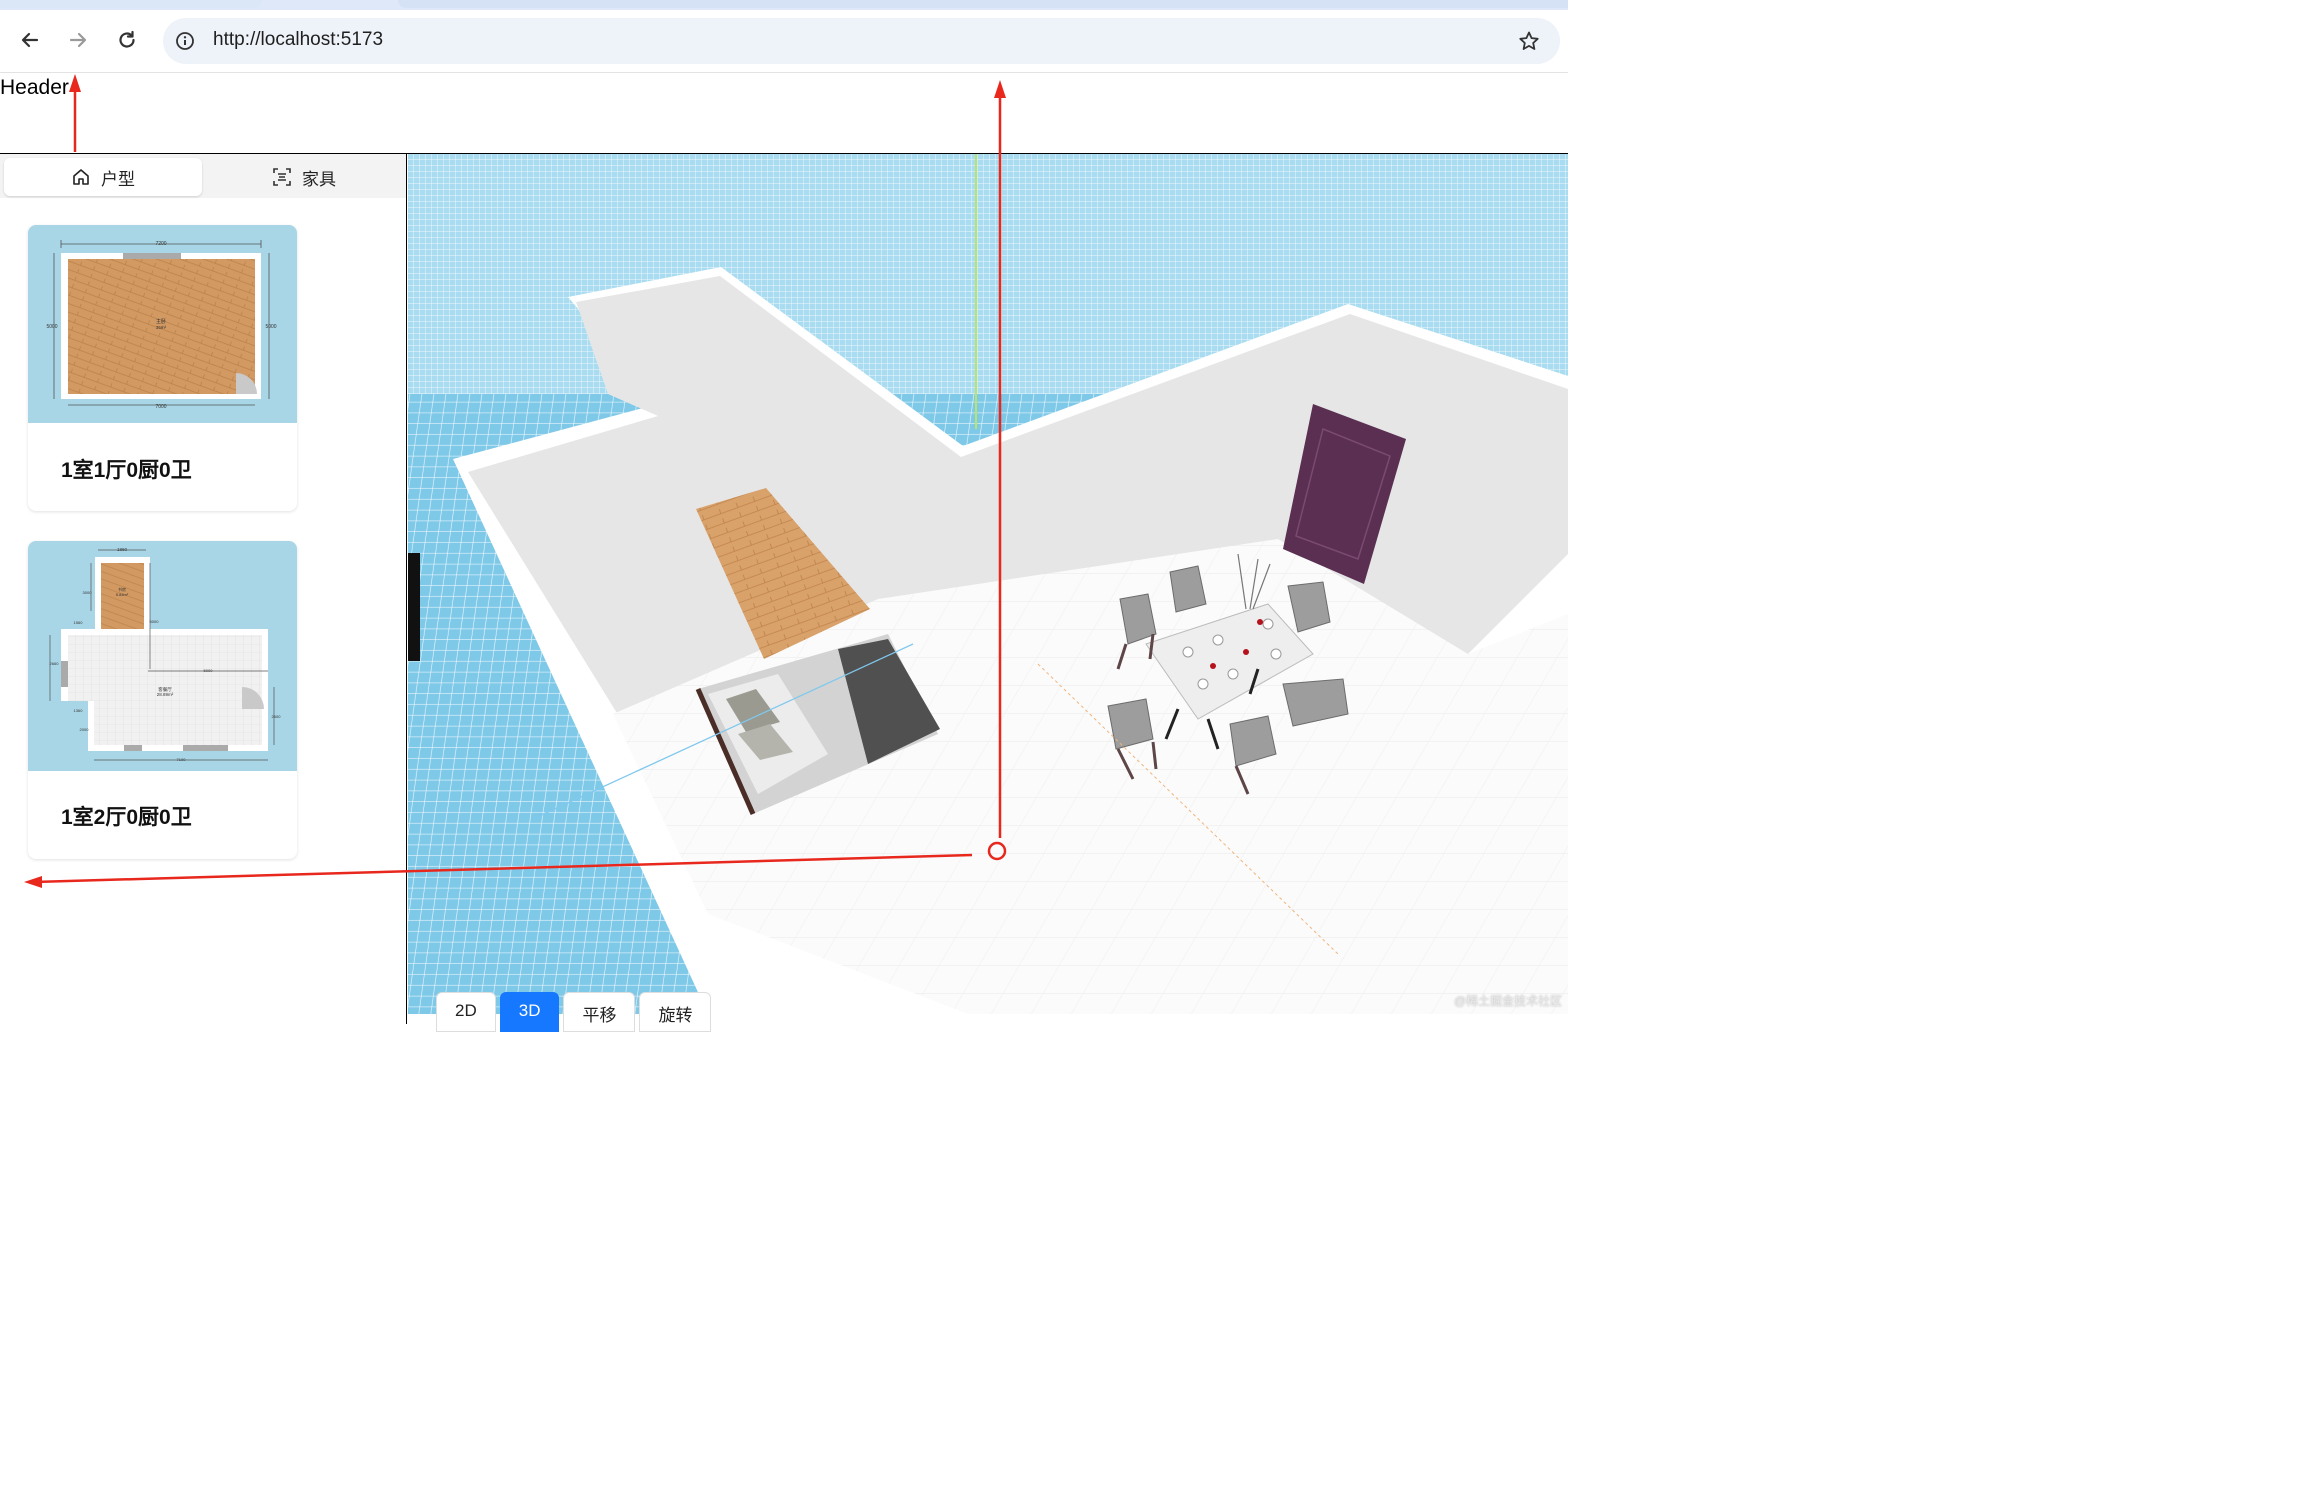 Image resolution: width=2314 pixels, height=1494 pixels. I want to click on dim-a: 3000, so click(88, 592).